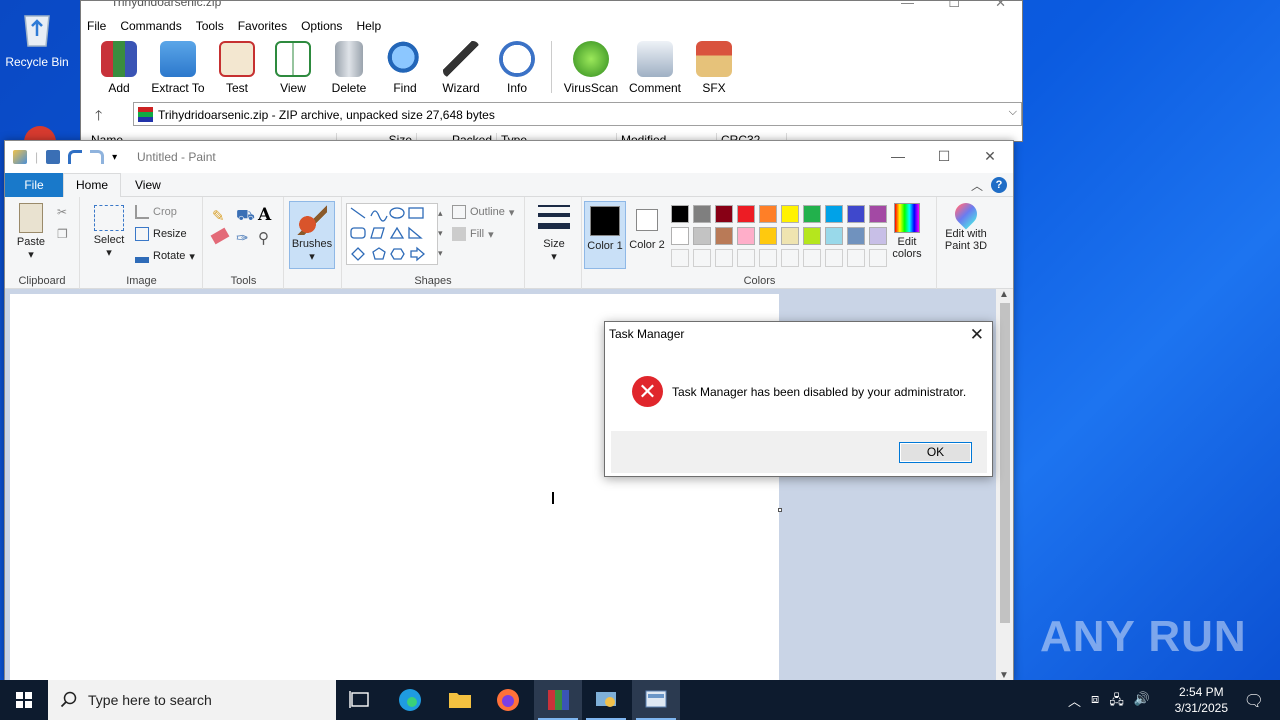  What do you see at coordinates (460, 700) in the screenshot?
I see `taskbar-file-explorer` at bounding box center [460, 700].